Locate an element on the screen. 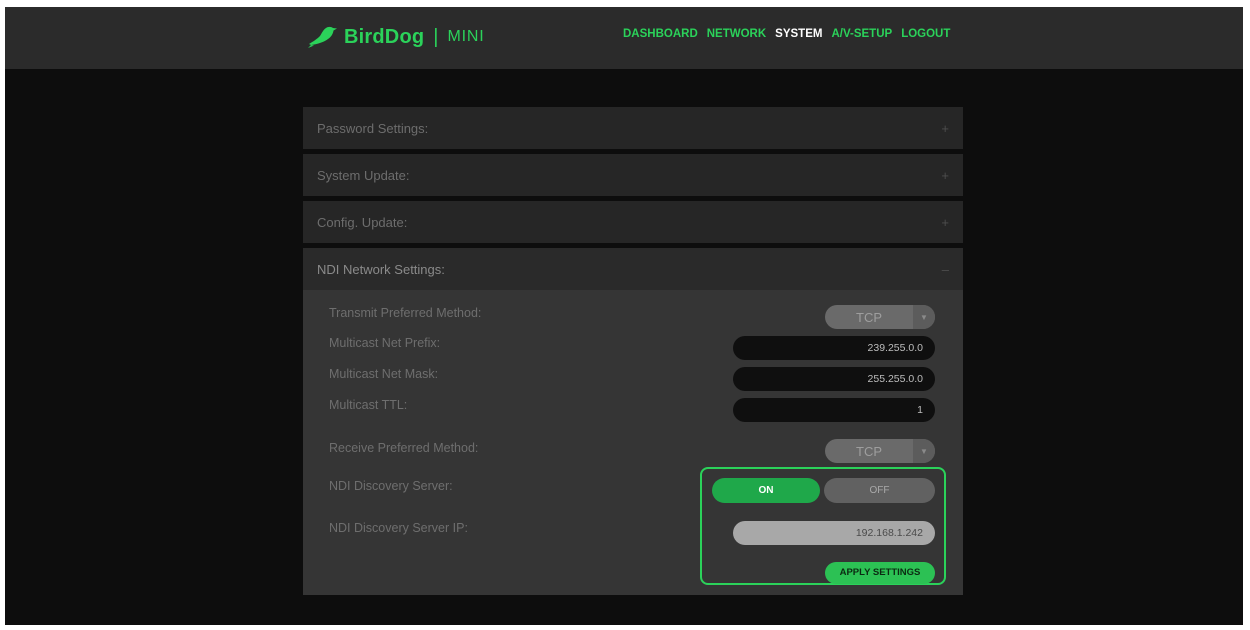  ndi-network-settings-header: NDI Network Settings: – is located at coordinates (633, 269).